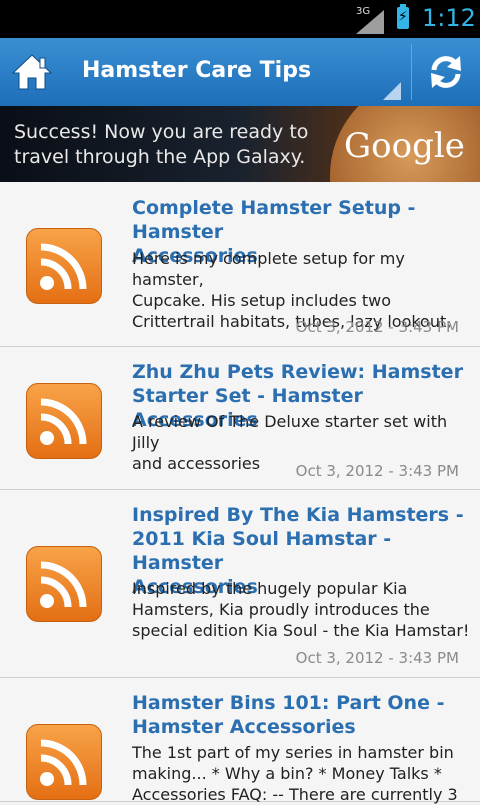 This screenshot has width=480, height=805. Describe the element at coordinates (411, 72) in the screenshot. I see `action-divider` at that location.